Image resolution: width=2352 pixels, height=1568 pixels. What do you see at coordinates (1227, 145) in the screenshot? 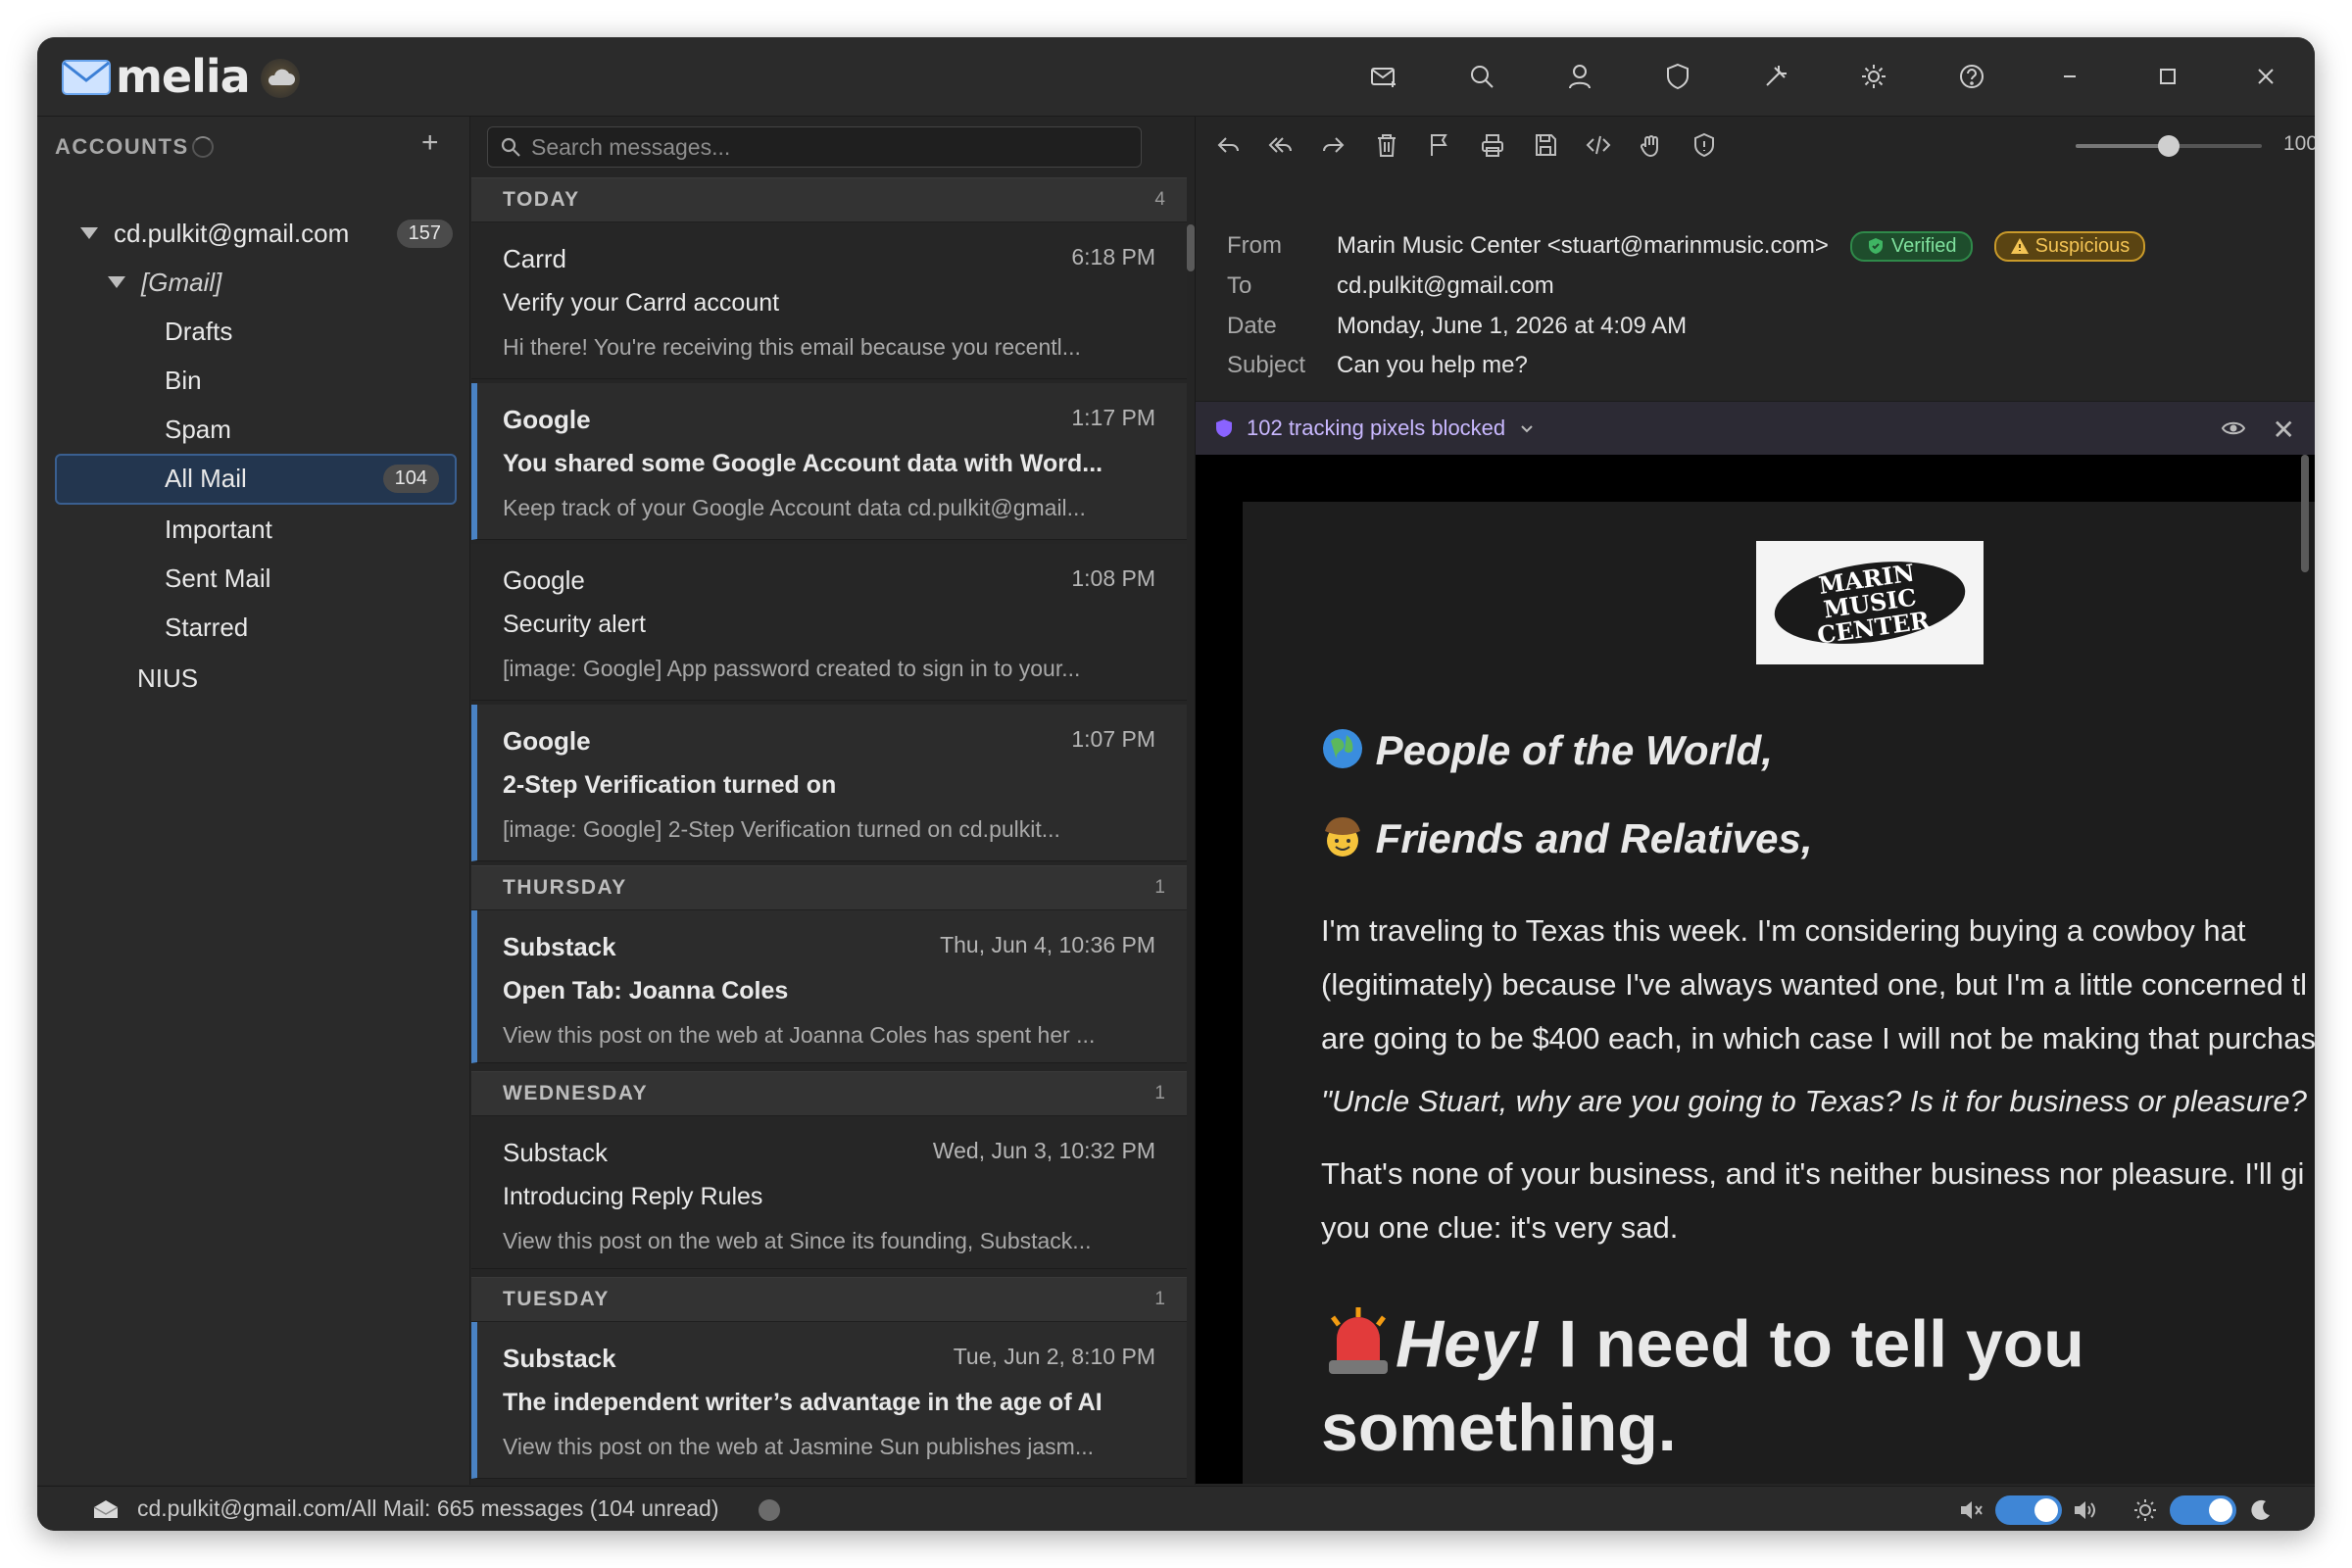
I see `reply-icon` at bounding box center [1227, 145].